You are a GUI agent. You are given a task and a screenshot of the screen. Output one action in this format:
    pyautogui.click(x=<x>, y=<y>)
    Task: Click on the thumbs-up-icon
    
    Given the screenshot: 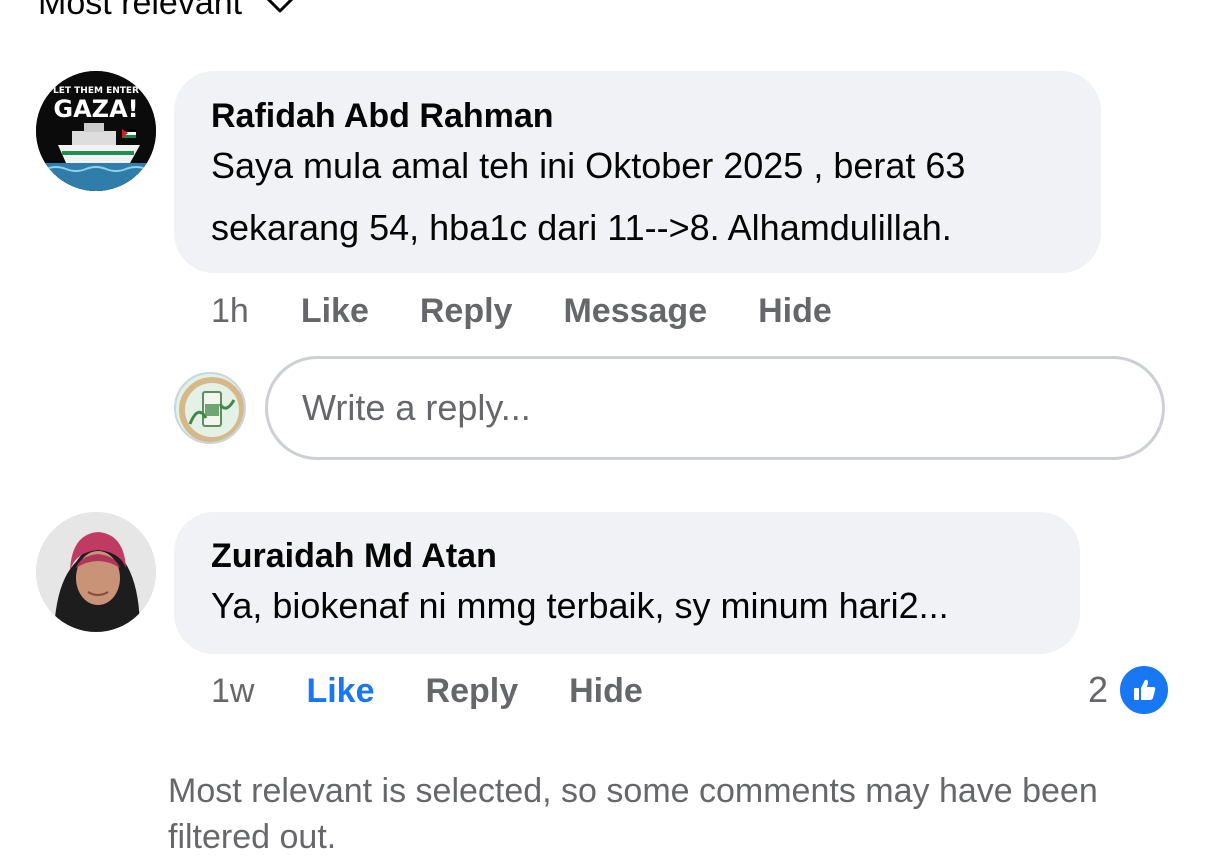 What is the action you would take?
    pyautogui.click(x=1144, y=690)
    